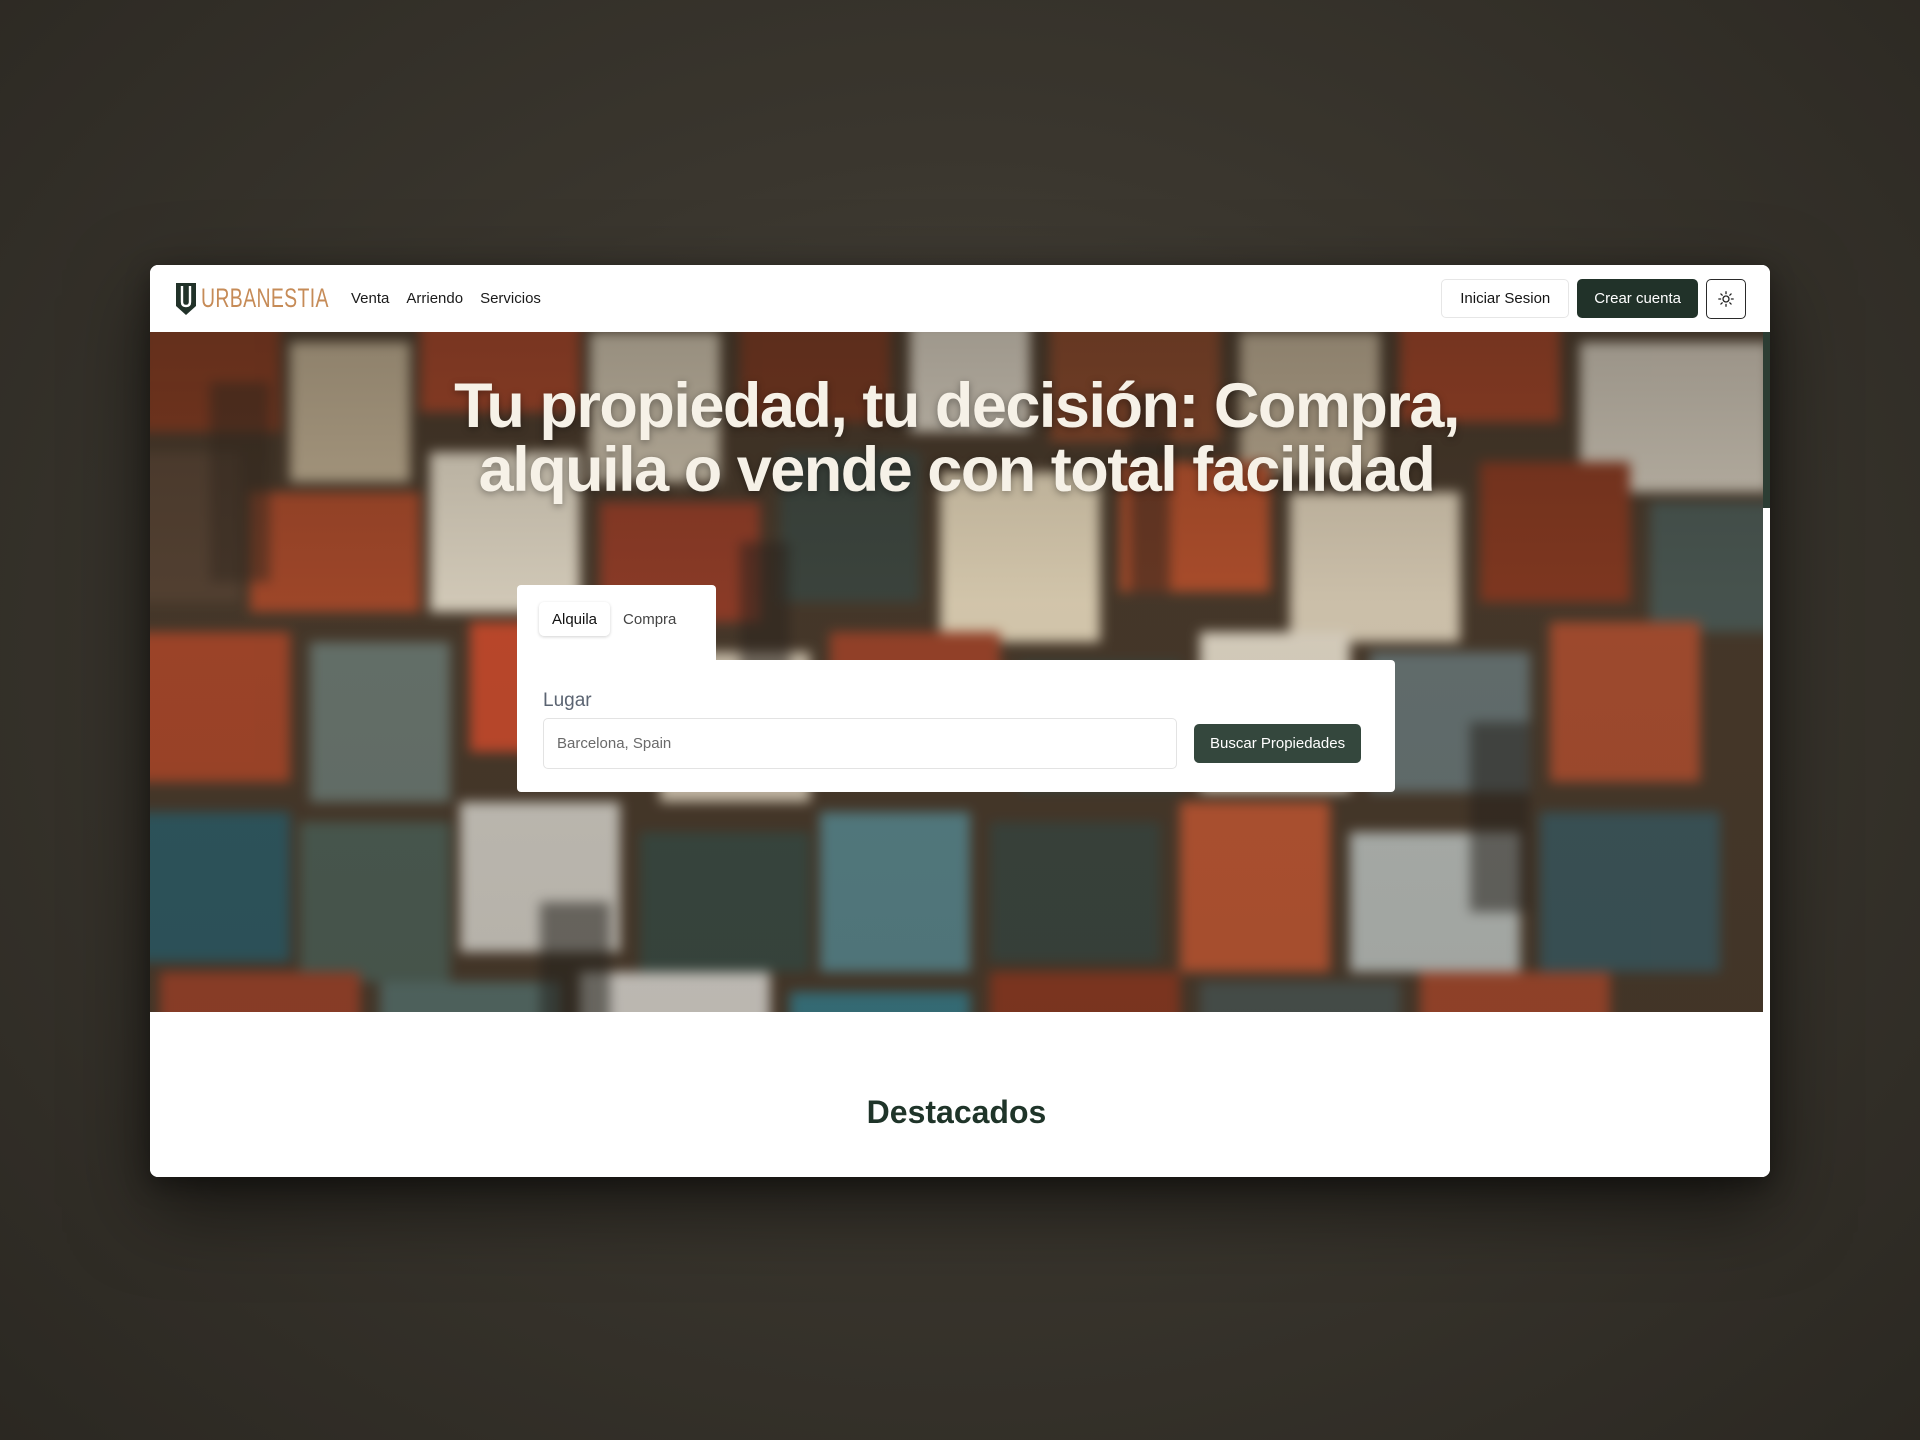  What do you see at coordinates (957, 470) in the screenshot?
I see `hero-title-line-2: alquila o vende con total facilidad` at bounding box center [957, 470].